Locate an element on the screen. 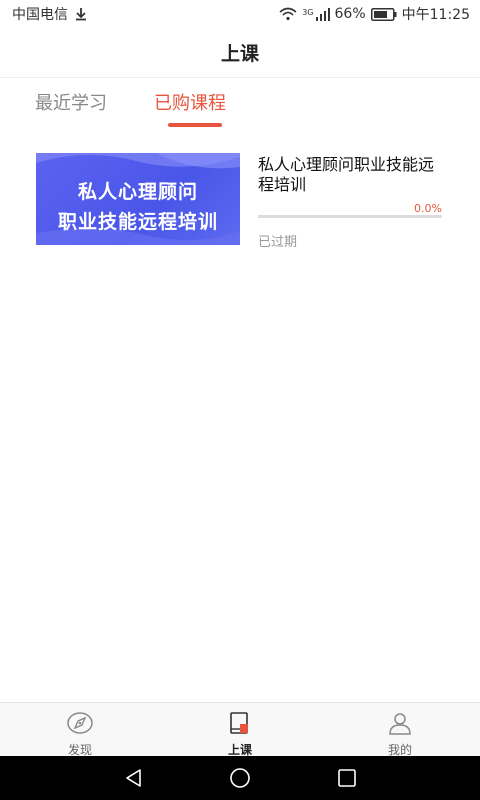  page-title: 上课 is located at coordinates (239, 54).